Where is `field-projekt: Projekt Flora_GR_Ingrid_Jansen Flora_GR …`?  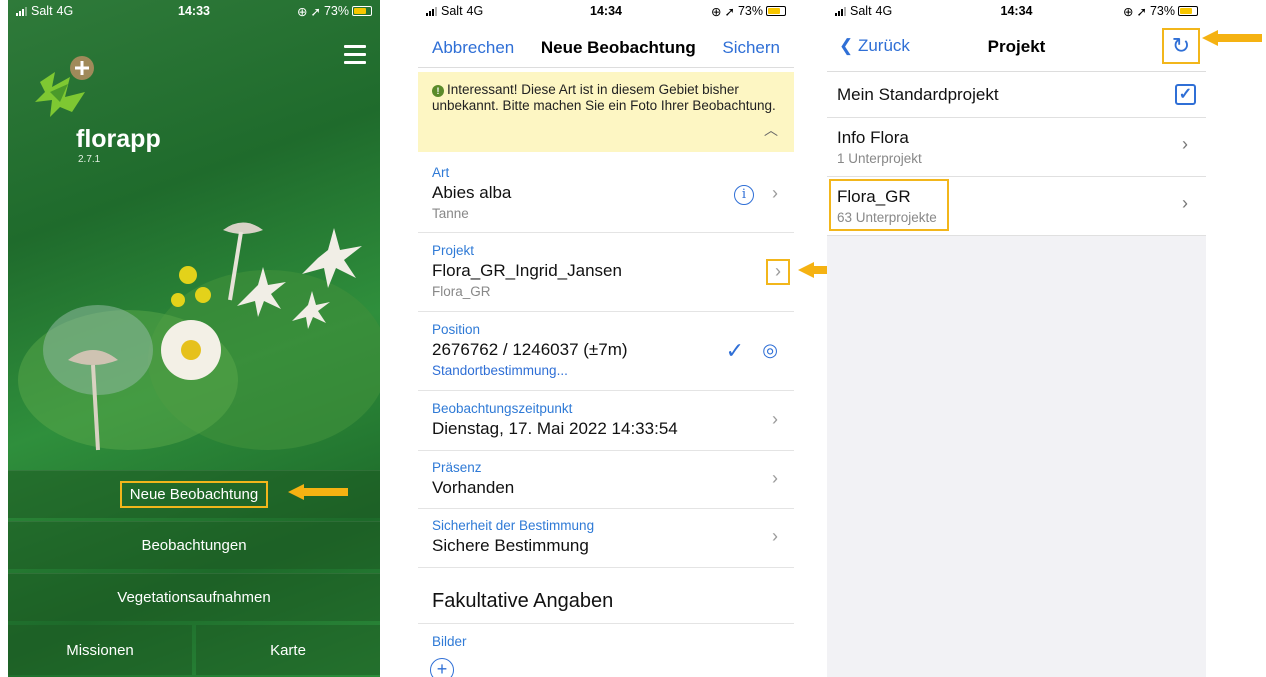 field-projekt: Projekt Flora_GR_Ingrid_Jansen Flora_GR … is located at coordinates (606, 272).